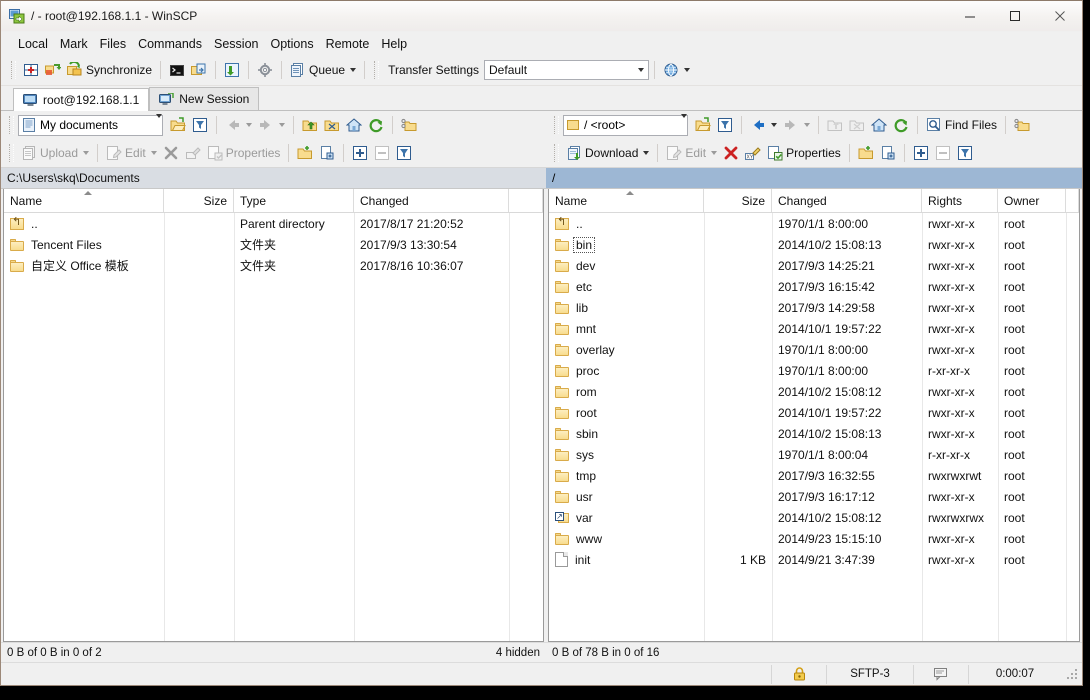 This screenshot has width=1090, height=700. Describe the element at coordinates (556, 125) in the screenshot. I see `remote-path-grip` at that location.